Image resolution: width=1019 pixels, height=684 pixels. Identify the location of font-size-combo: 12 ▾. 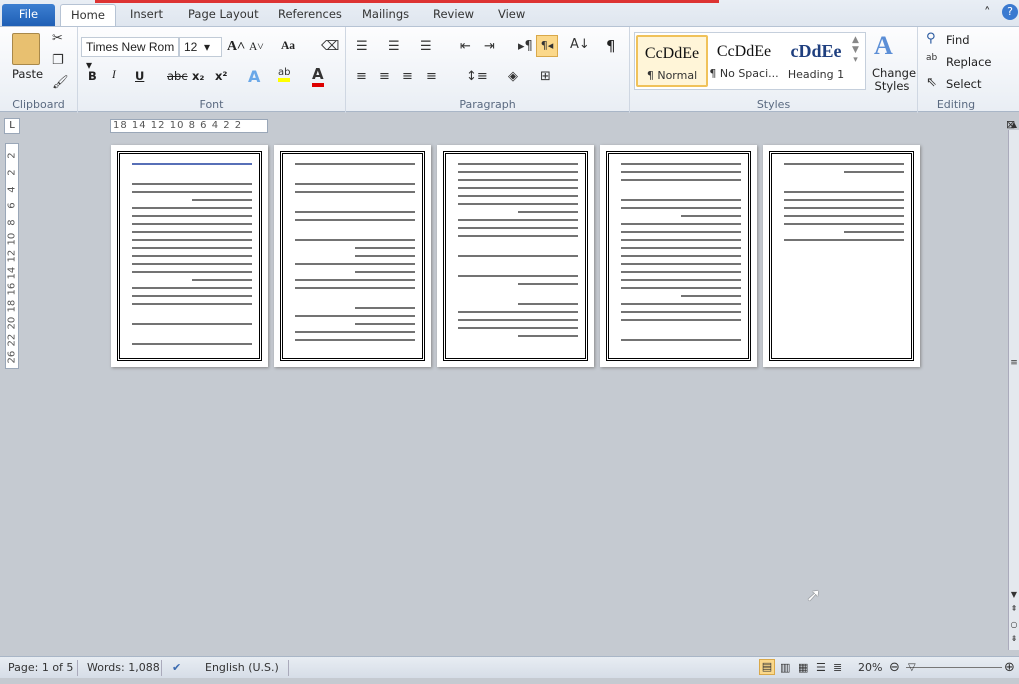
(200, 47).